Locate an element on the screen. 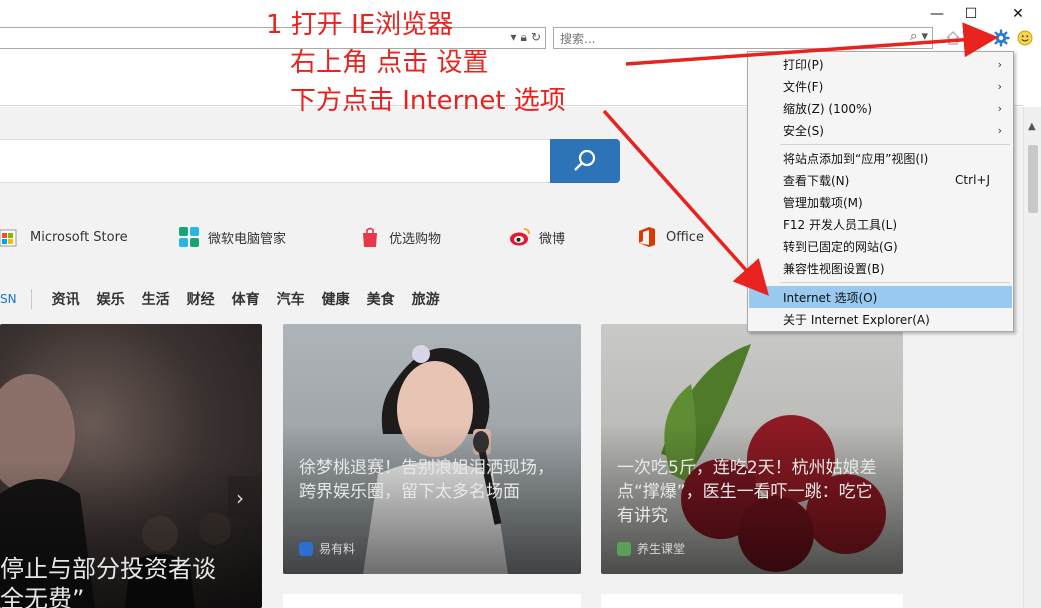 This screenshot has height=608, width=1041. gear-icon is located at coordinates (1001, 38).